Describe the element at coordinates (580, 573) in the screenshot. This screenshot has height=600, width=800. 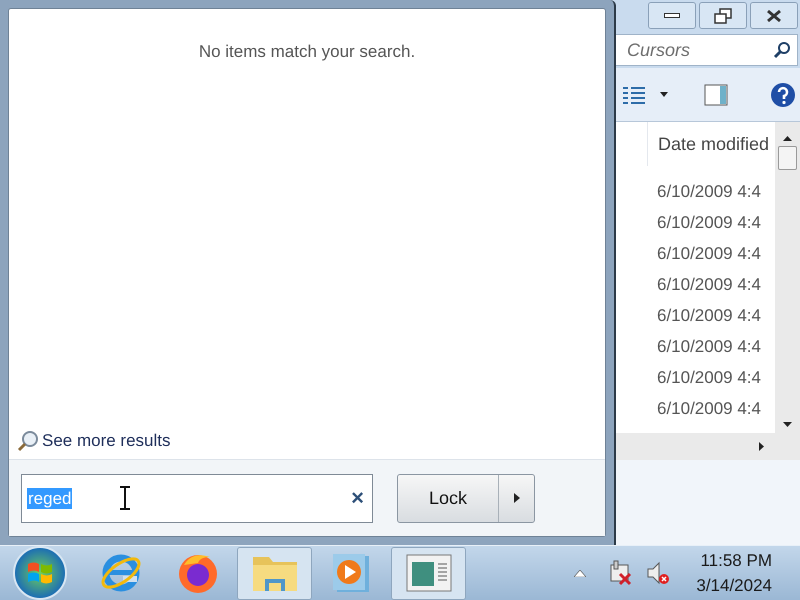
I see `show-hidden-icons-icon` at that location.